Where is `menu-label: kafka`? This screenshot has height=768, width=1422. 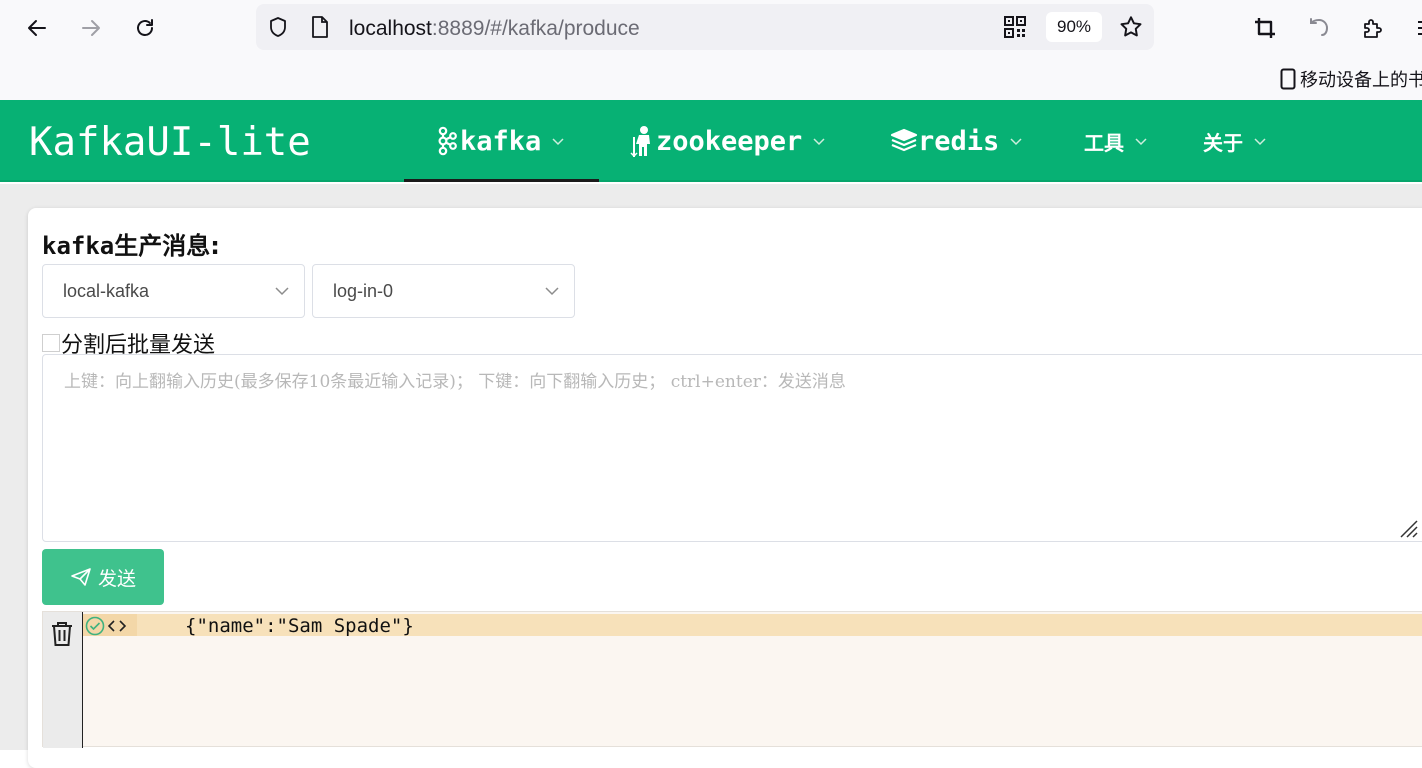
menu-label: kafka is located at coordinates (501, 141).